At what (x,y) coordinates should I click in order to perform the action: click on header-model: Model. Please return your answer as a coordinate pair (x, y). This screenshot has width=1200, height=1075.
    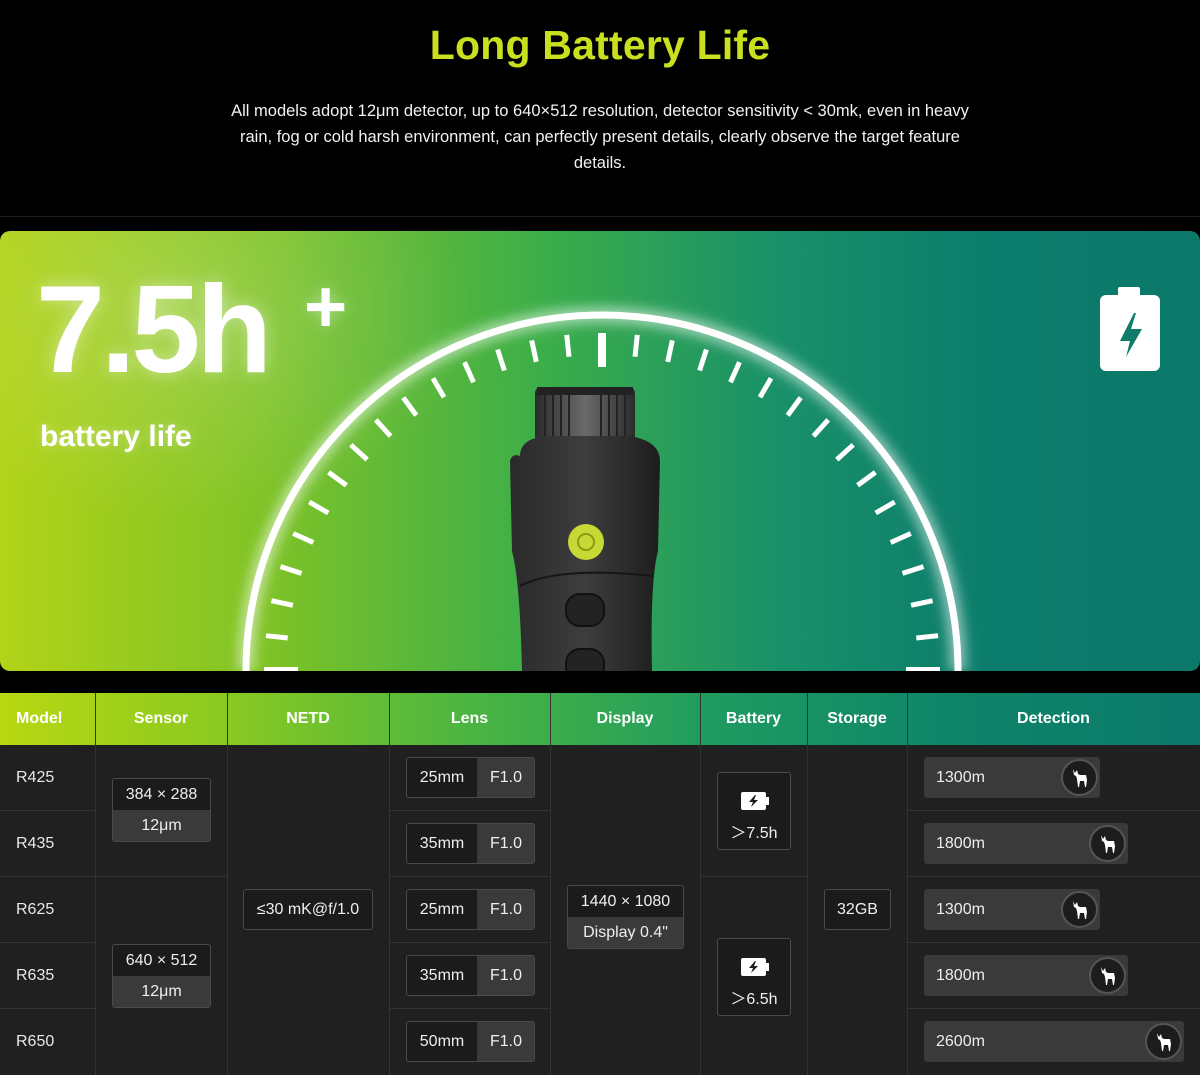
    Looking at the image, I should click on (39, 718).